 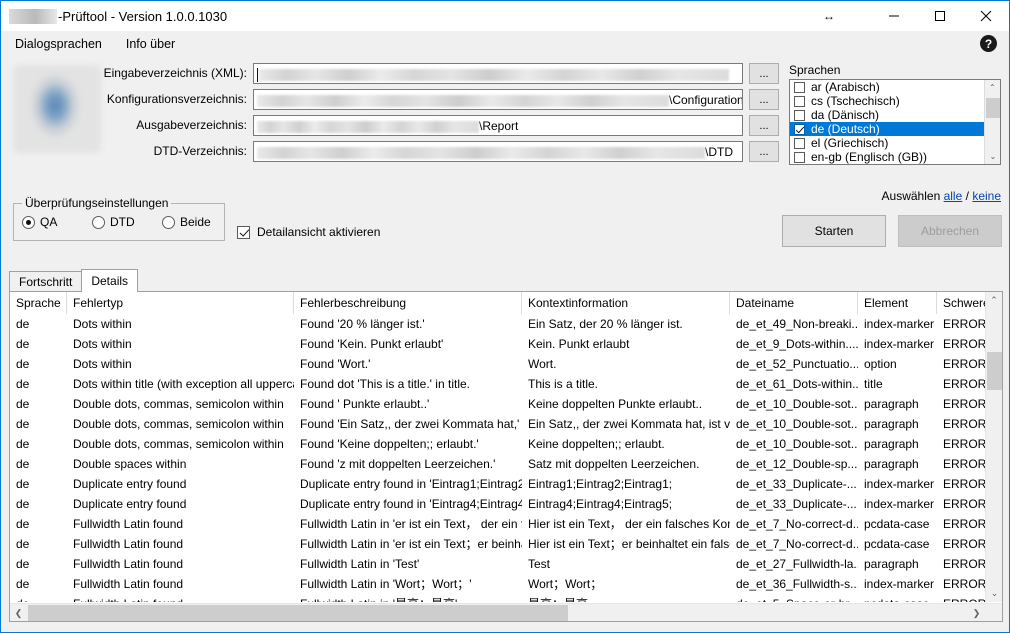 I want to click on language-list-item: da (Dänisch), so click(x=895, y=115).